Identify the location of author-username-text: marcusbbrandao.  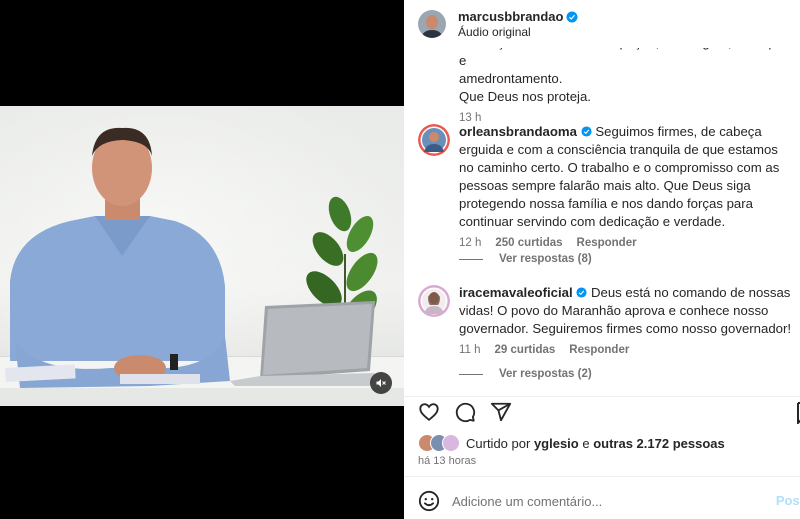
(510, 16).